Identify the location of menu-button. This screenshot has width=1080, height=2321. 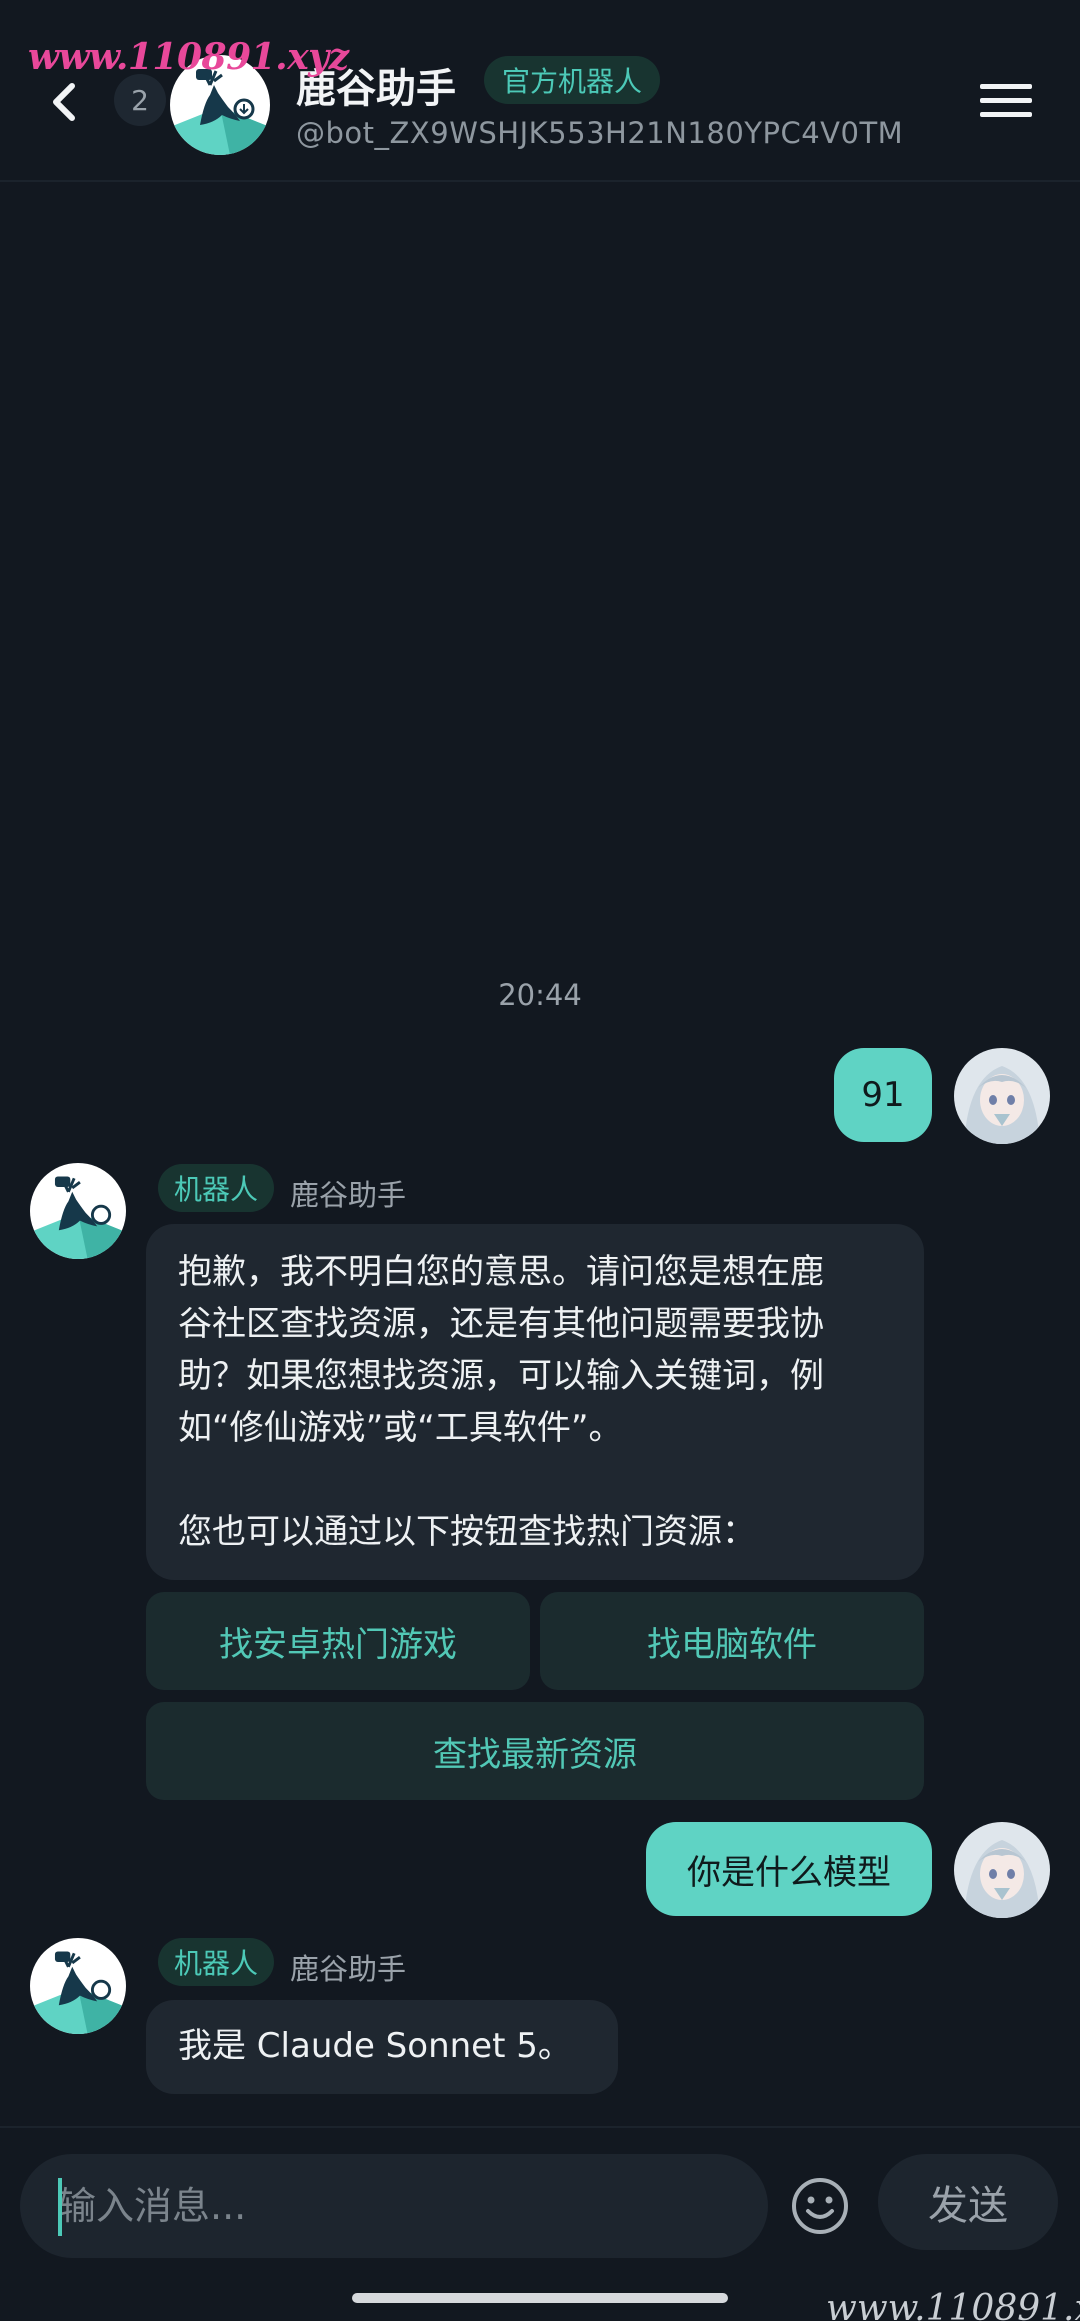
(1006, 104).